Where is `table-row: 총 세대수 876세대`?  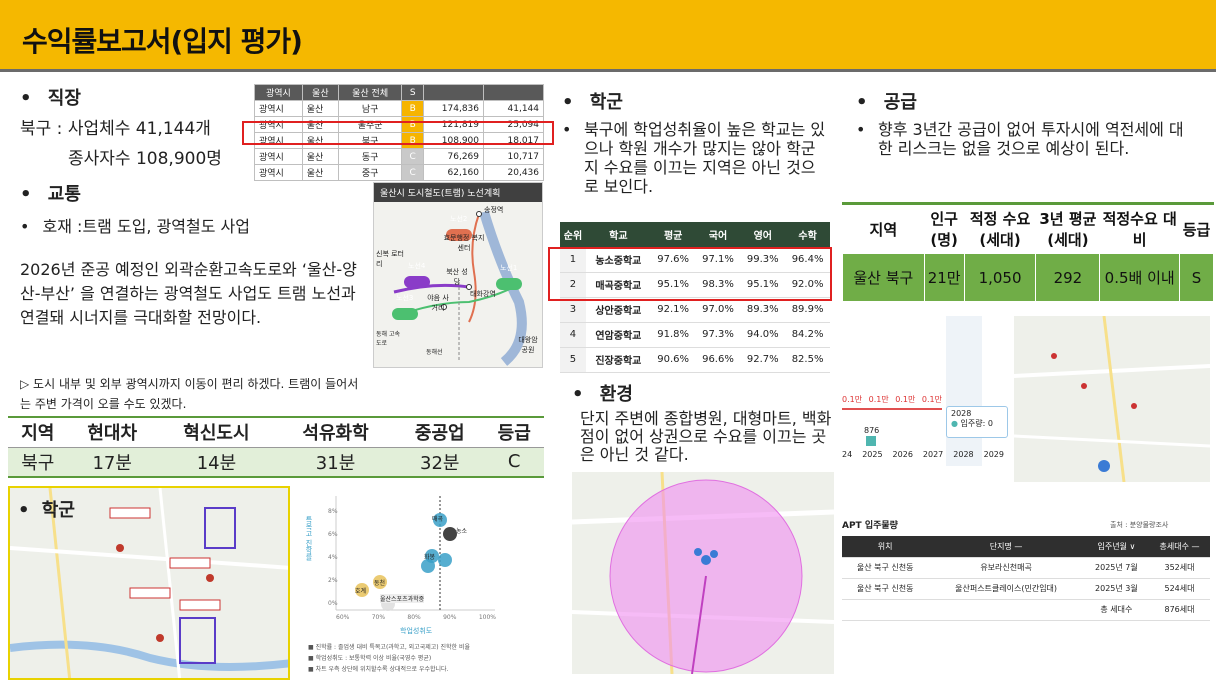
table-row: 총 세대수 876세대 is located at coordinates (1026, 610).